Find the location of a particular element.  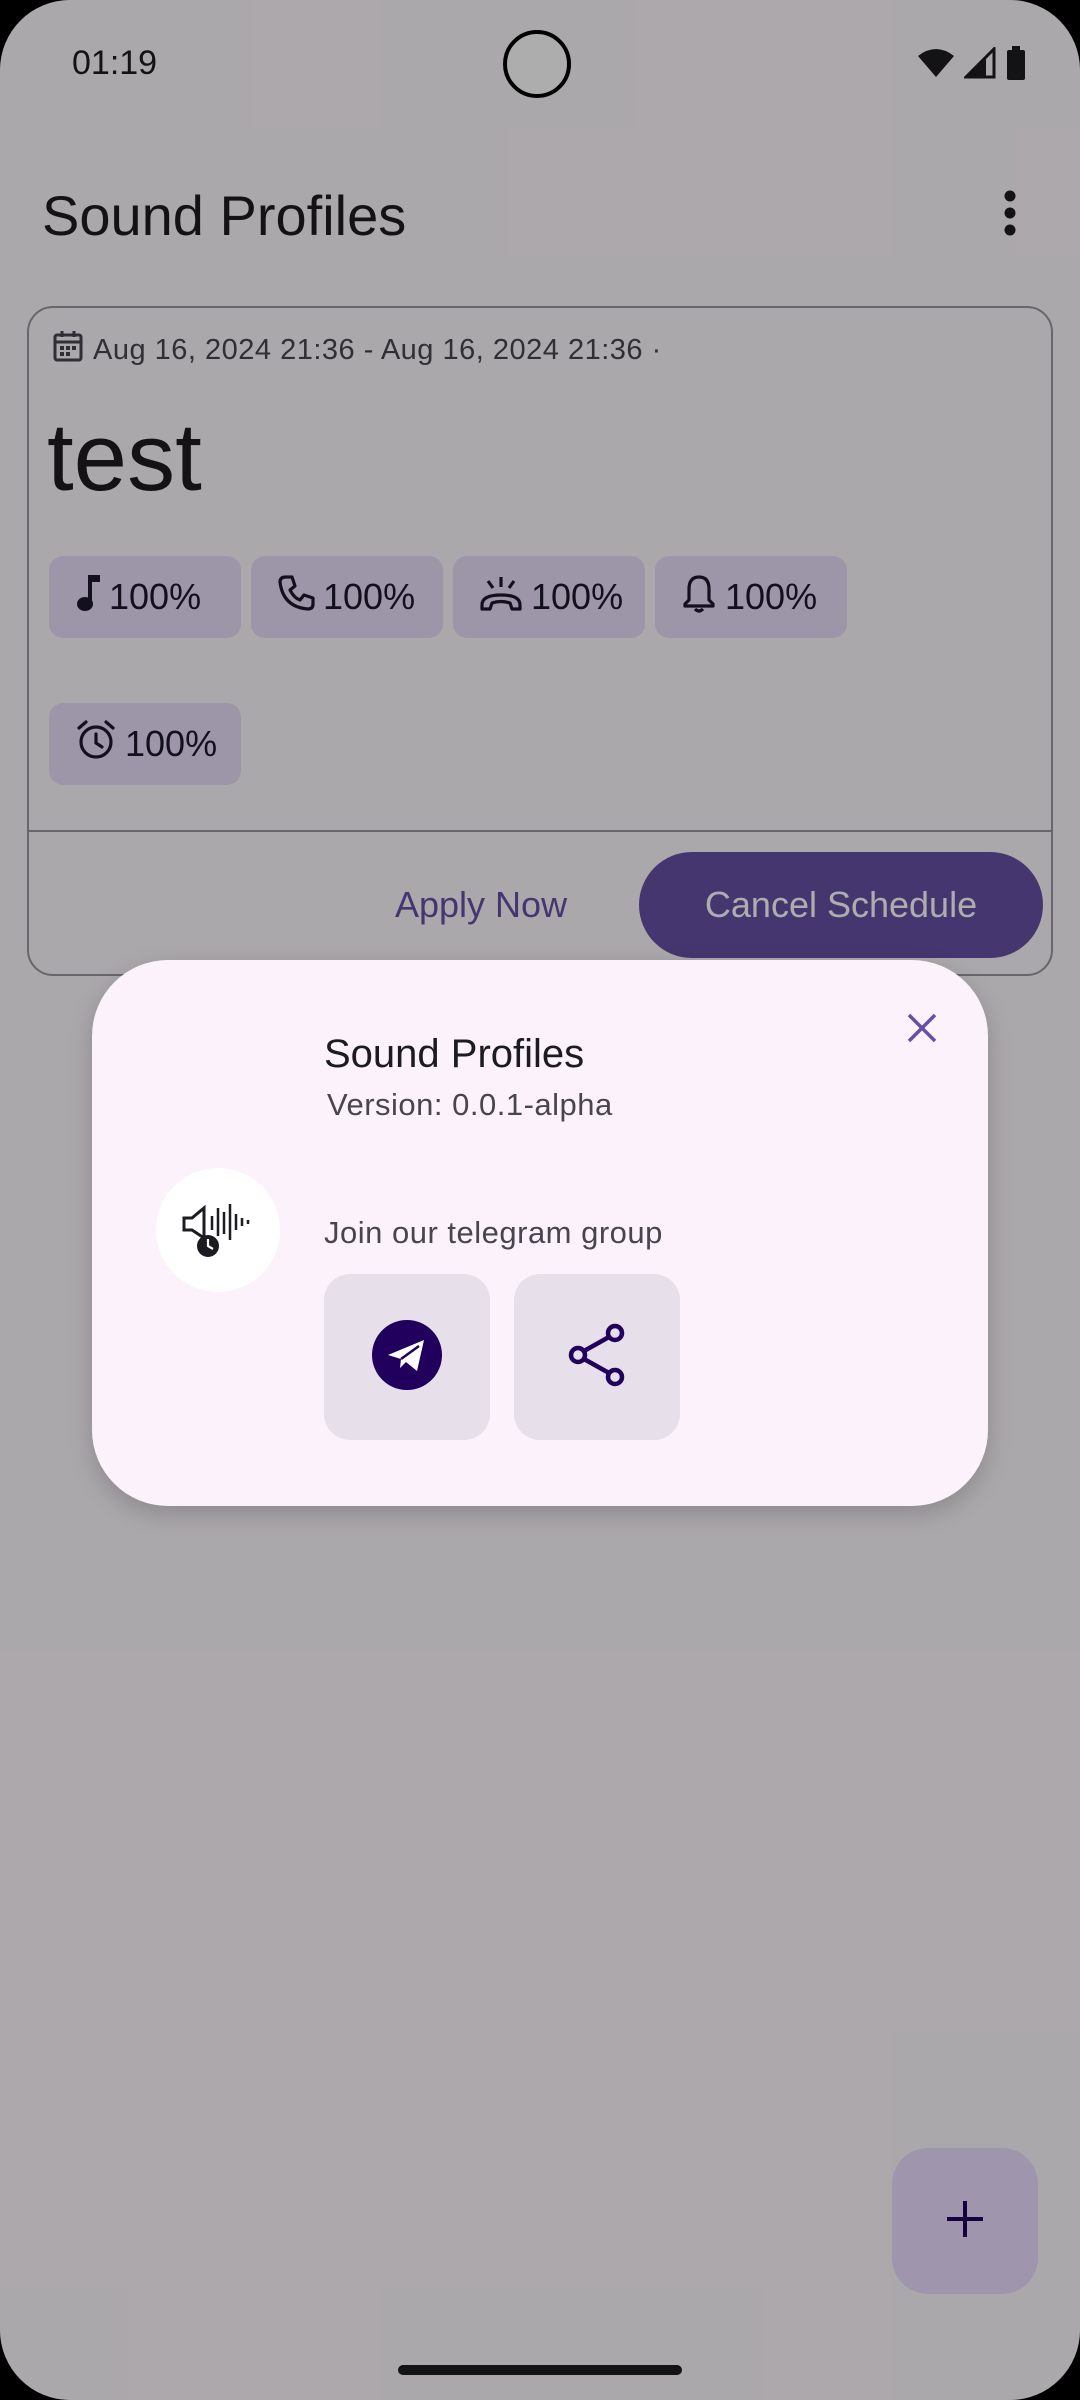

share-icon is located at coordinates (597, 1357).